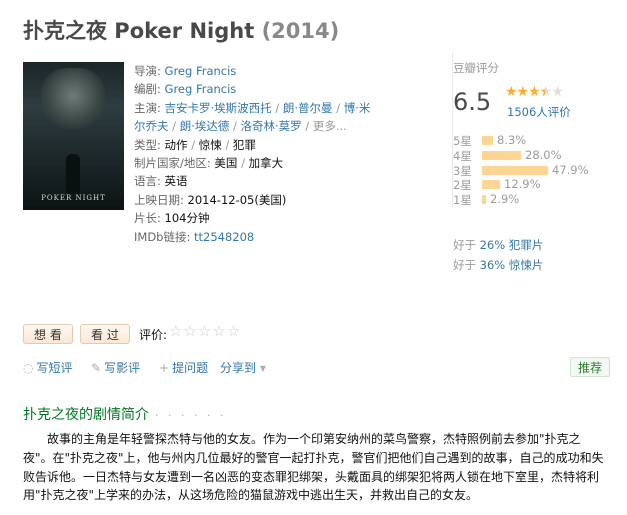 Image resolution: width=627 pixels, height=515 pixels. What do you see at coordinates (308, 108) in the screenshot?
I see `cast-link: 朗·普尔曼` at bounding box center [308, 108].